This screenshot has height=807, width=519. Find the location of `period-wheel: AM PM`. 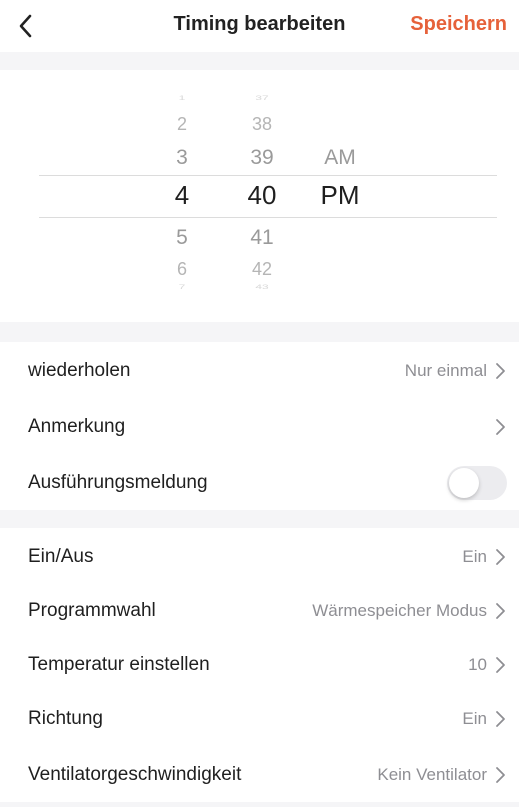

period-wheel: AM PM is located at coordinates (340, 196).